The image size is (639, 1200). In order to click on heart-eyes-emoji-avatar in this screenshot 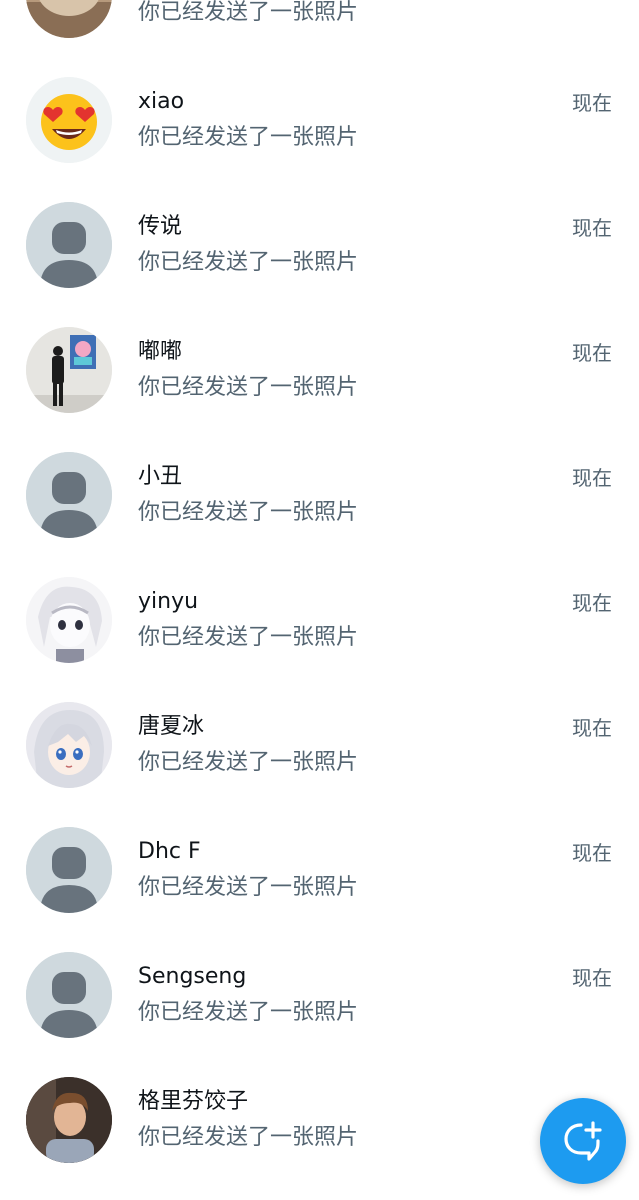, I will do `click(69, 120)`.